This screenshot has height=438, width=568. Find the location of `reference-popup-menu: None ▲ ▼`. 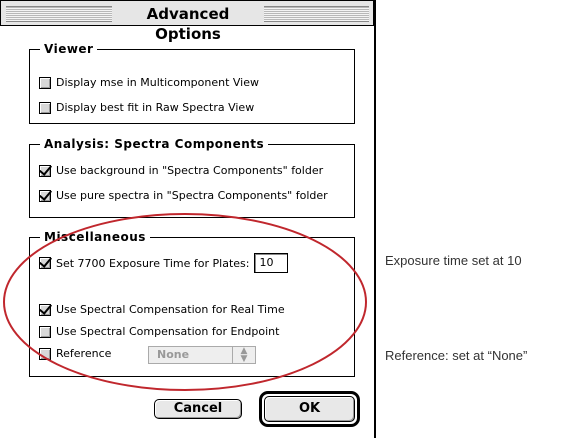

reference-popup-menu: None ▲ ▼ is located at coordinates (202, 355).